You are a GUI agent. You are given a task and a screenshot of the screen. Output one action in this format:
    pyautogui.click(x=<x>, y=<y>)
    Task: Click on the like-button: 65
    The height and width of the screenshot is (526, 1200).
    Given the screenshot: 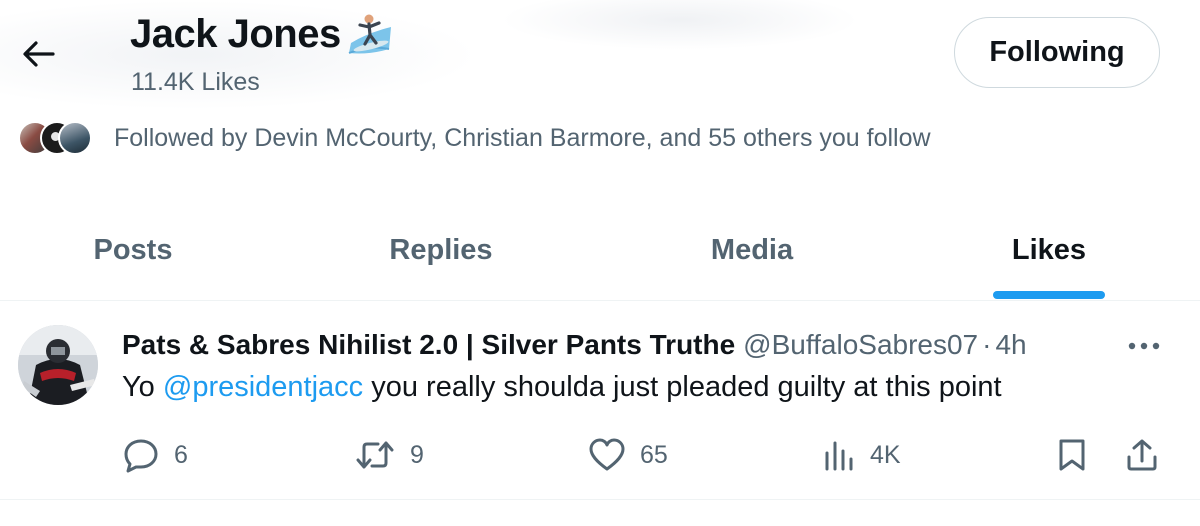 What is the action you would take?
    pyautogui.click(x=628, y=455)
    